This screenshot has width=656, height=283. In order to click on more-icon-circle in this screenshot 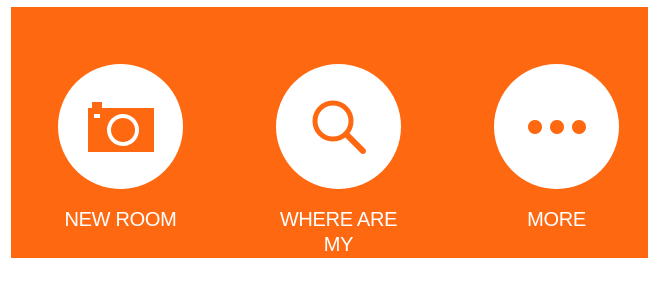, I will do `click(556, 126)`.